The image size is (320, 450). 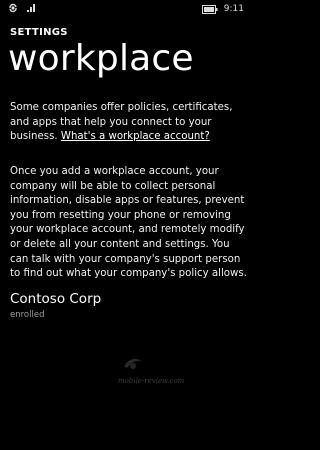 What do you see at coordinates (151, 381) in the screenshot?
I see `watermark-text: mobile-review.com` at bounding box center [151, 381].